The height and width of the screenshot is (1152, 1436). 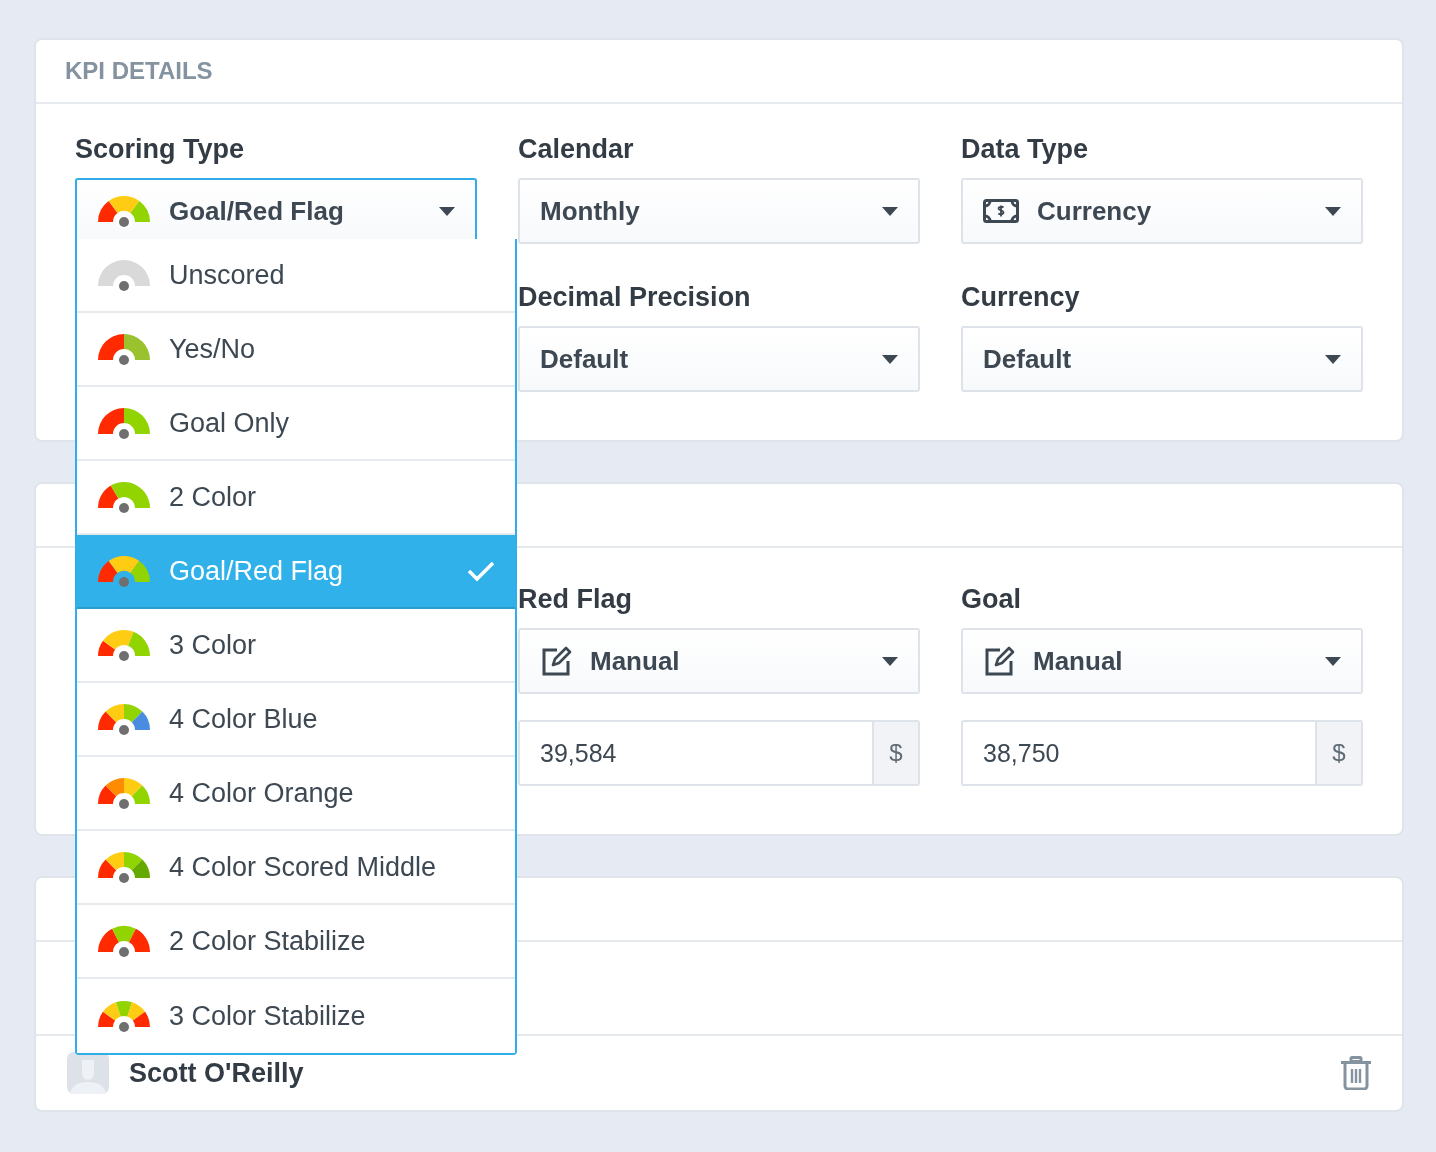 What do you see at coordinates (1025, 149) in the screenshot?
I see `field-label: Data Type` at bounding box center [1025, 149].